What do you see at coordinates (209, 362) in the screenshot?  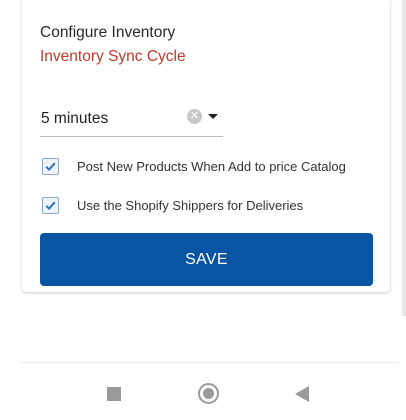 I see `nav-divider` at bounding box center [209, 362].